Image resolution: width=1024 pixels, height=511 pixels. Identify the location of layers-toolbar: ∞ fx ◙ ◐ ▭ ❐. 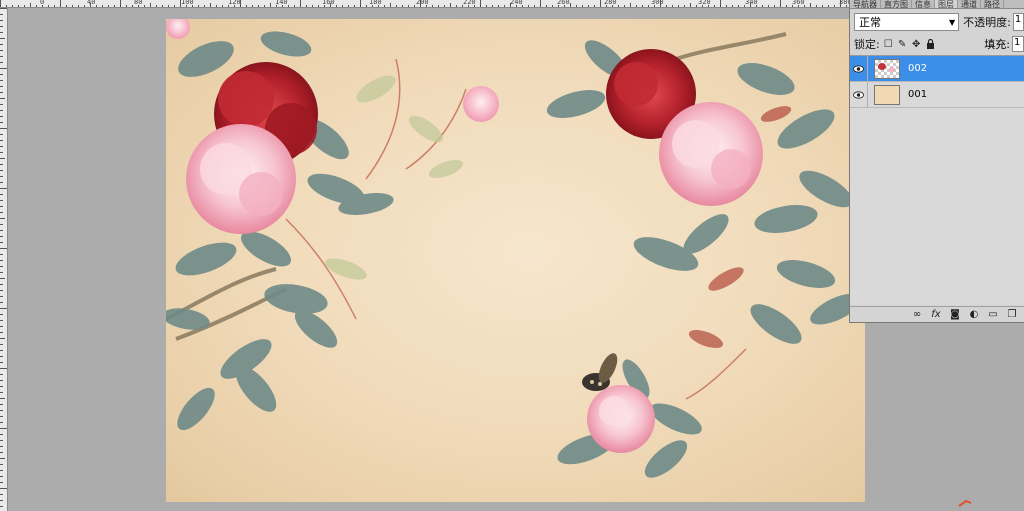
(937, 314).